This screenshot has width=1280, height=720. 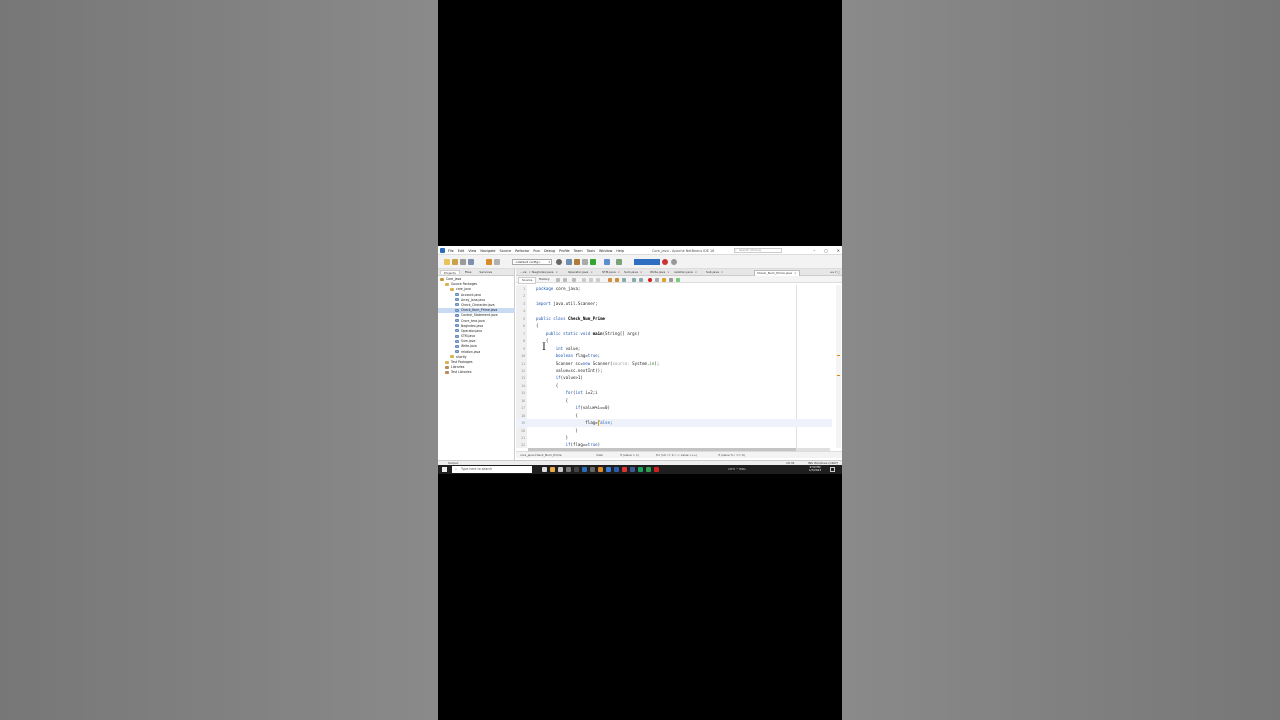 What do you see at coordinates (552, 469) in the screenshot?
I see `chrome-icon` at bounding box center [552, 469].